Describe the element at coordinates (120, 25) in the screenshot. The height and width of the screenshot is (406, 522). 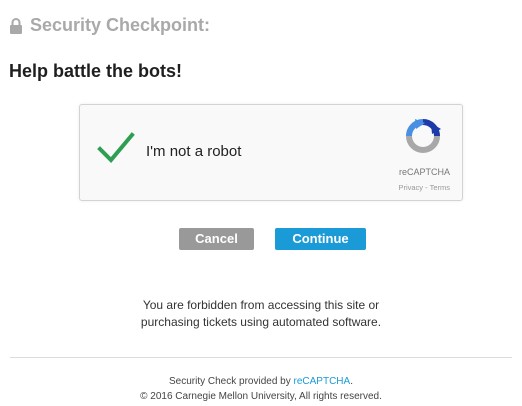
I see `page-title: Security Checkpoint:` at that location.